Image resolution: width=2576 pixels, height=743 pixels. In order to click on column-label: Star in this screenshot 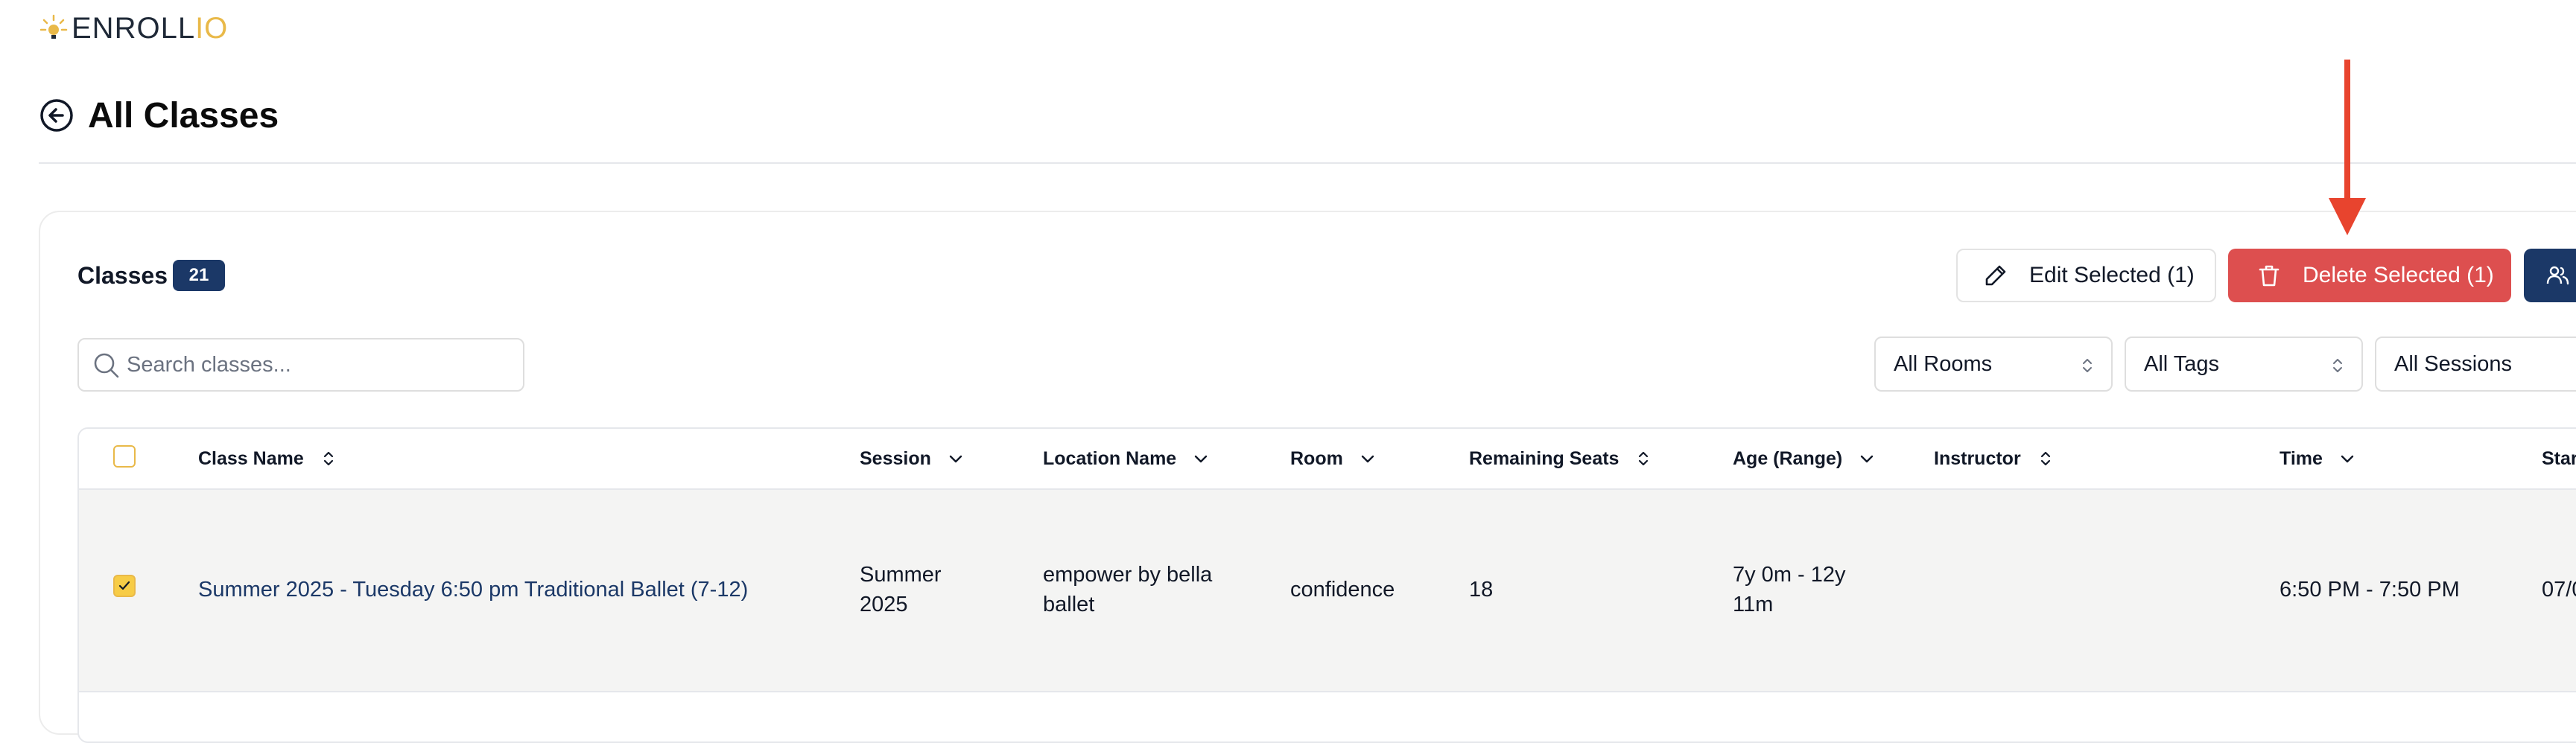, I will do `click(2559, 458)`.